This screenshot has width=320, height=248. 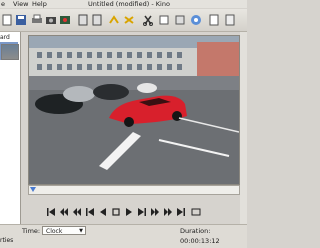 I want to click on cut-icon, so click(x=114, y=20).